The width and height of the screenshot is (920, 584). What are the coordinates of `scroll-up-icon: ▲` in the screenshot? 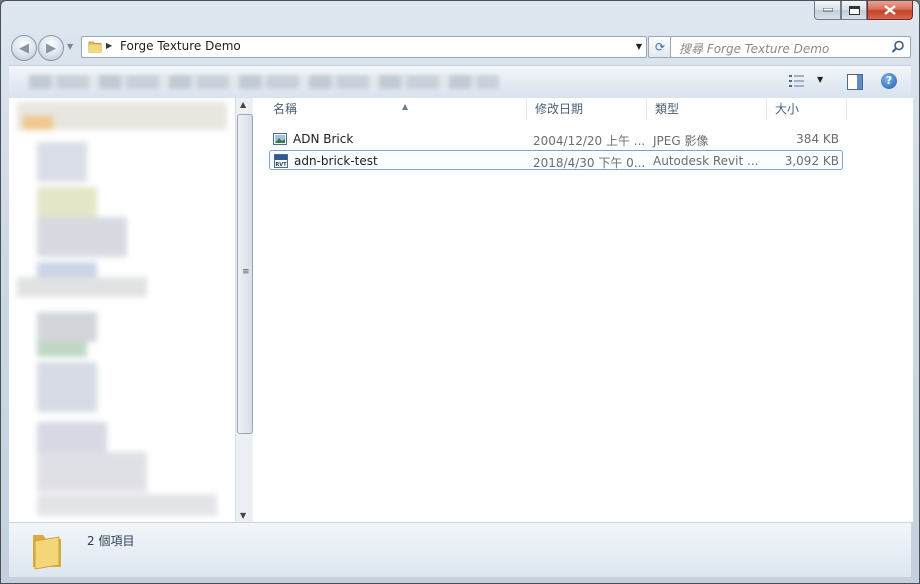 It's located at (243, 104).